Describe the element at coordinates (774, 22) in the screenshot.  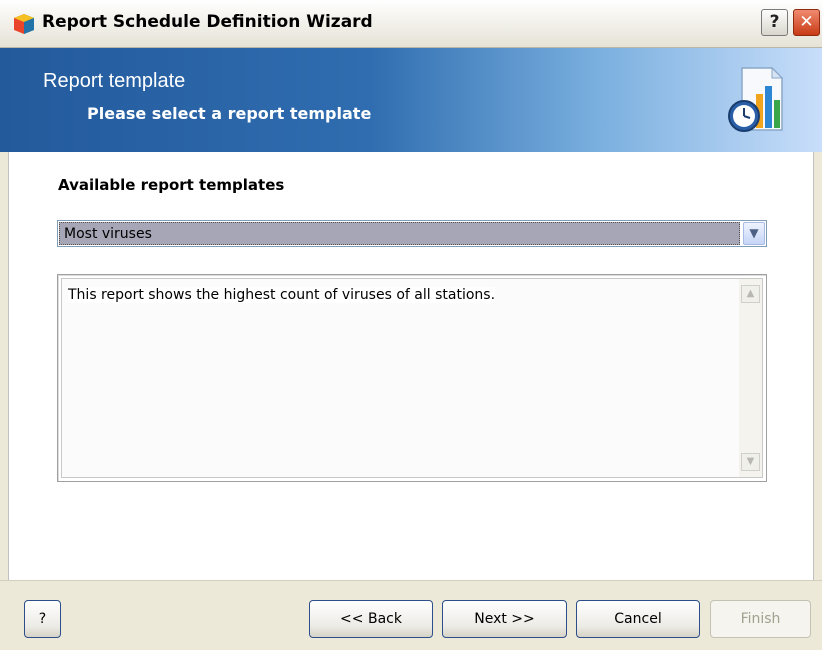
I see `help-title-button: ?` at that location.